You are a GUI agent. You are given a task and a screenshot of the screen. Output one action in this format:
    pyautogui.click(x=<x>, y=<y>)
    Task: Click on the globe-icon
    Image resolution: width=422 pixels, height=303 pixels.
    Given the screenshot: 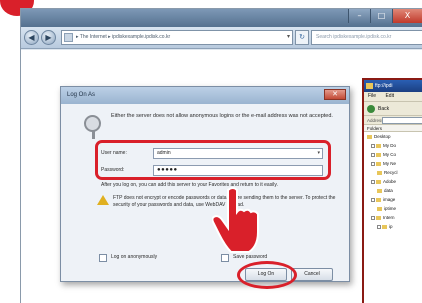 What is the action you would take?
    pyautogui.click(x=384, y=226)
    